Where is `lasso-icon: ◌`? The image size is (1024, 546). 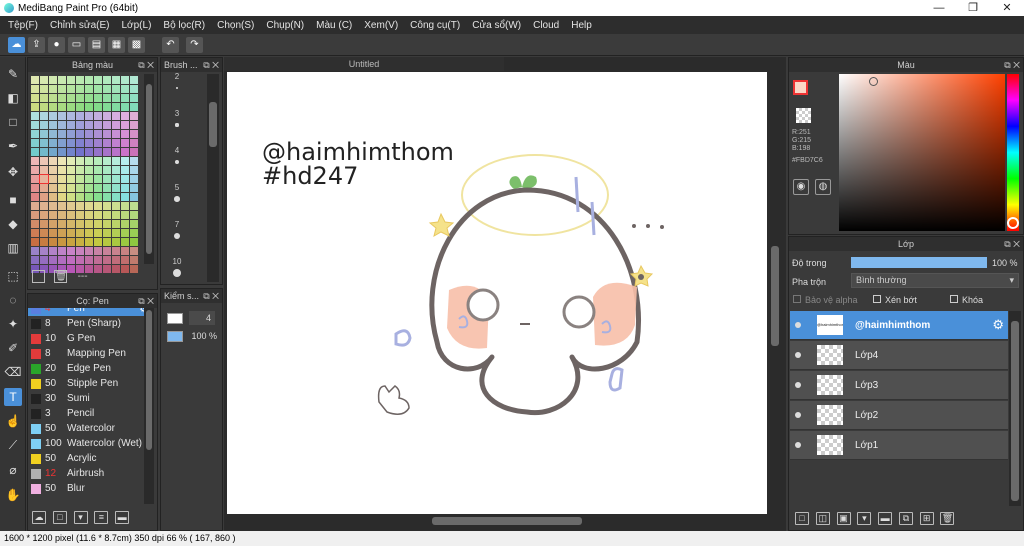
lasso-icon: ◌ is located at coordinates (13, 300).